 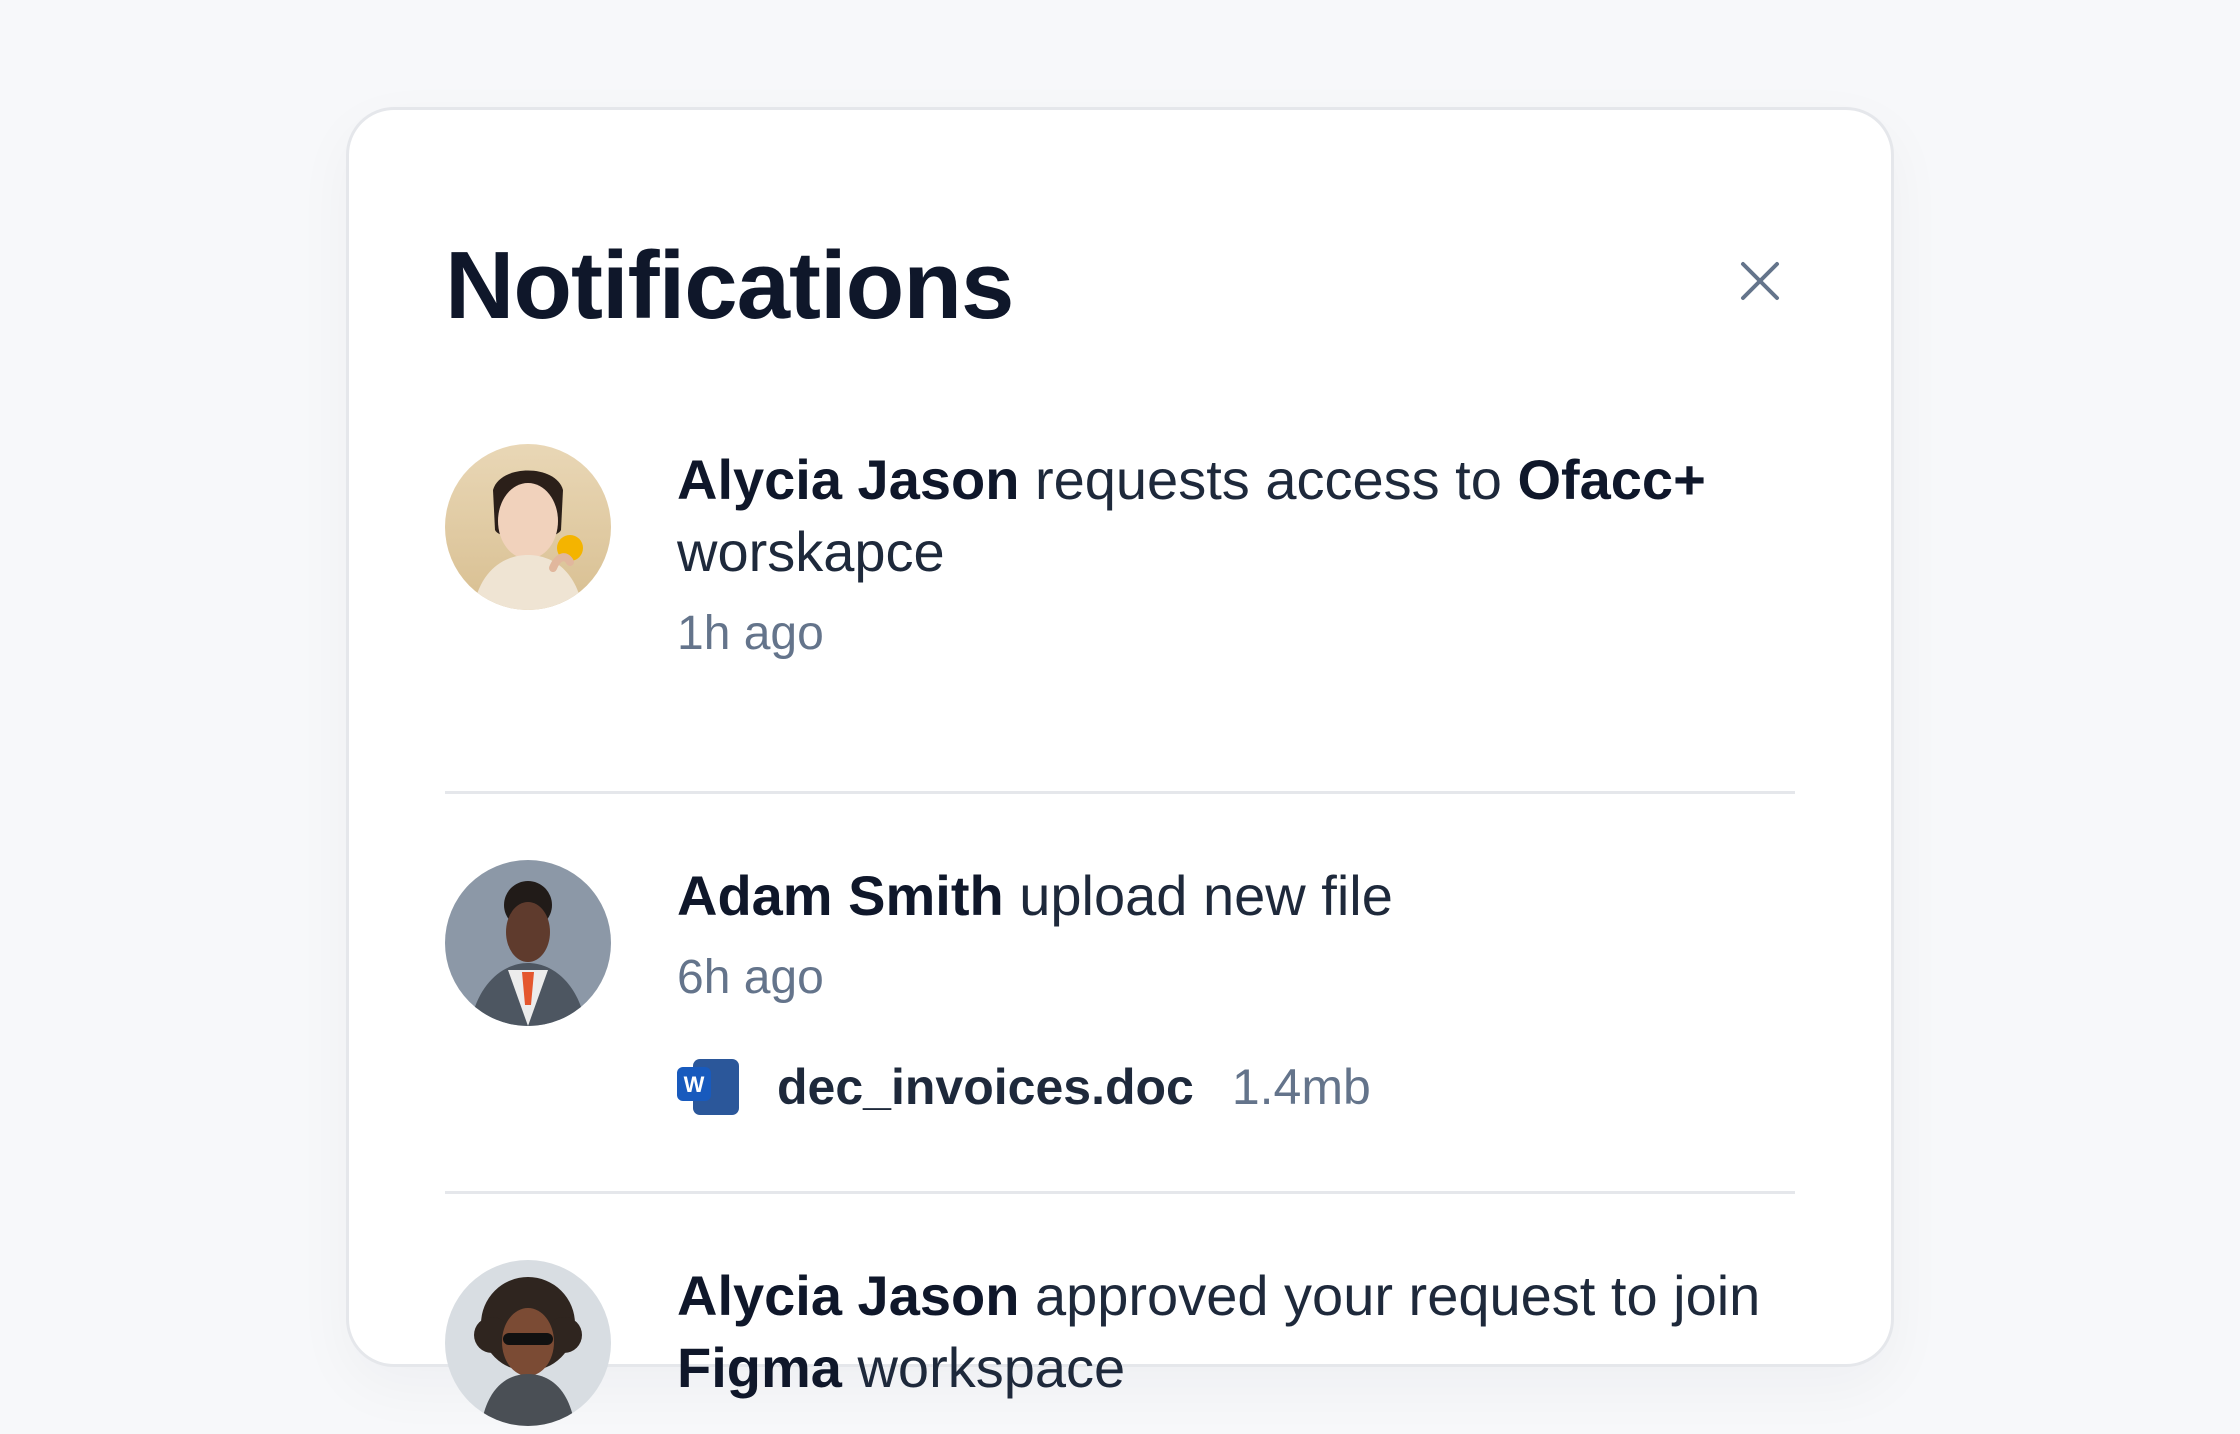 I want to click on panel-header: Notifications, so click(x=1120, y=280).